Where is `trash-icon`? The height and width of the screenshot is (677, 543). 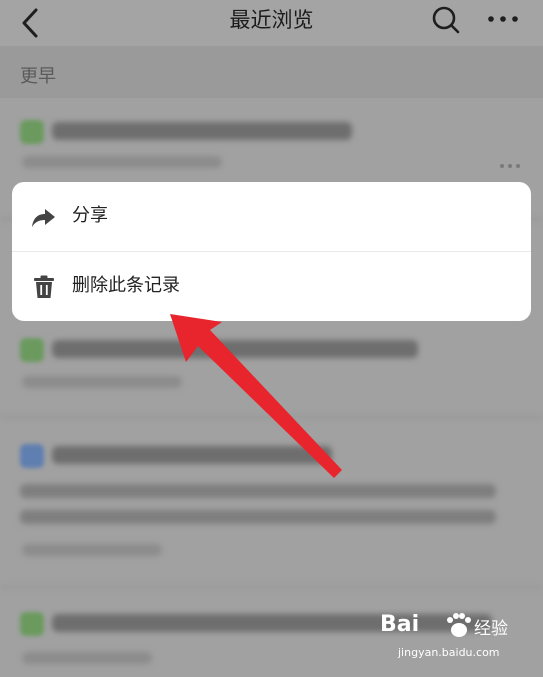
trash-icon is located at coordinates (44, 286).